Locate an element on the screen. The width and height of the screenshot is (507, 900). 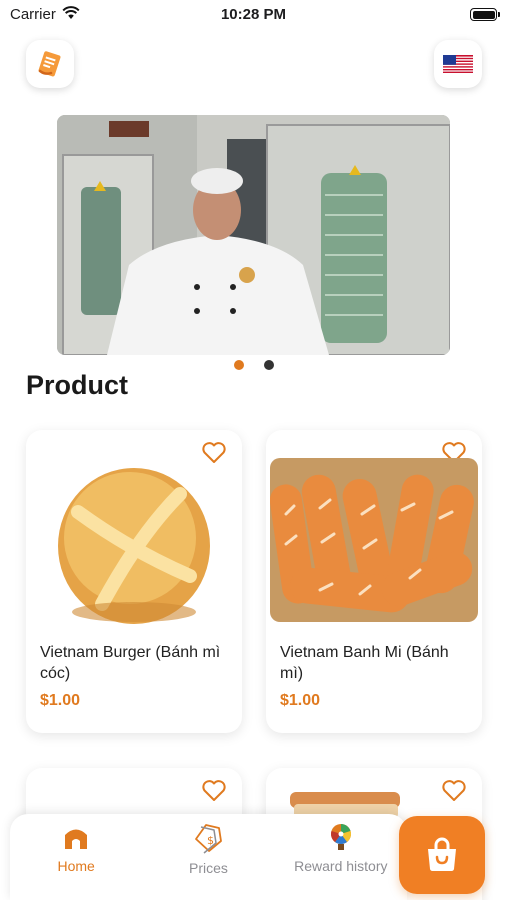
product-card: Vietnam Burger (Bánh mì cóc) $1.00 is located at coordinates (134, 581).